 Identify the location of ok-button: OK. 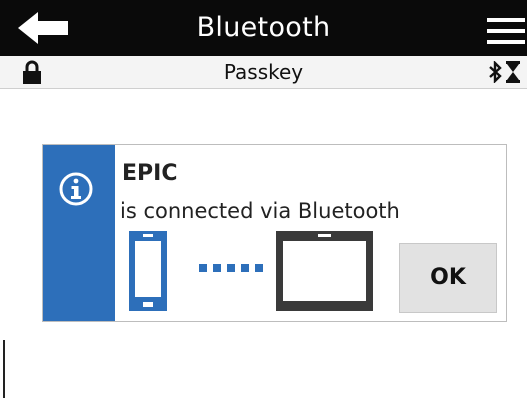
(448, 278).